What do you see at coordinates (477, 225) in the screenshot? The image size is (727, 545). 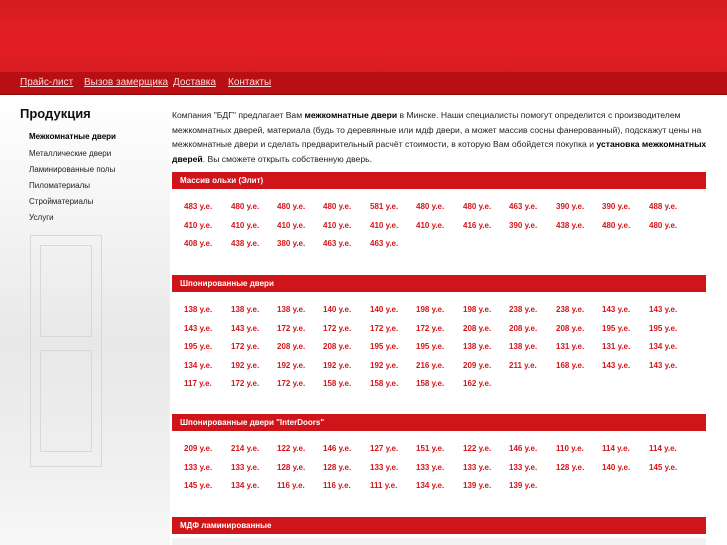 I see `price-link: 416 у.е.` at bounding box center [477, 225].